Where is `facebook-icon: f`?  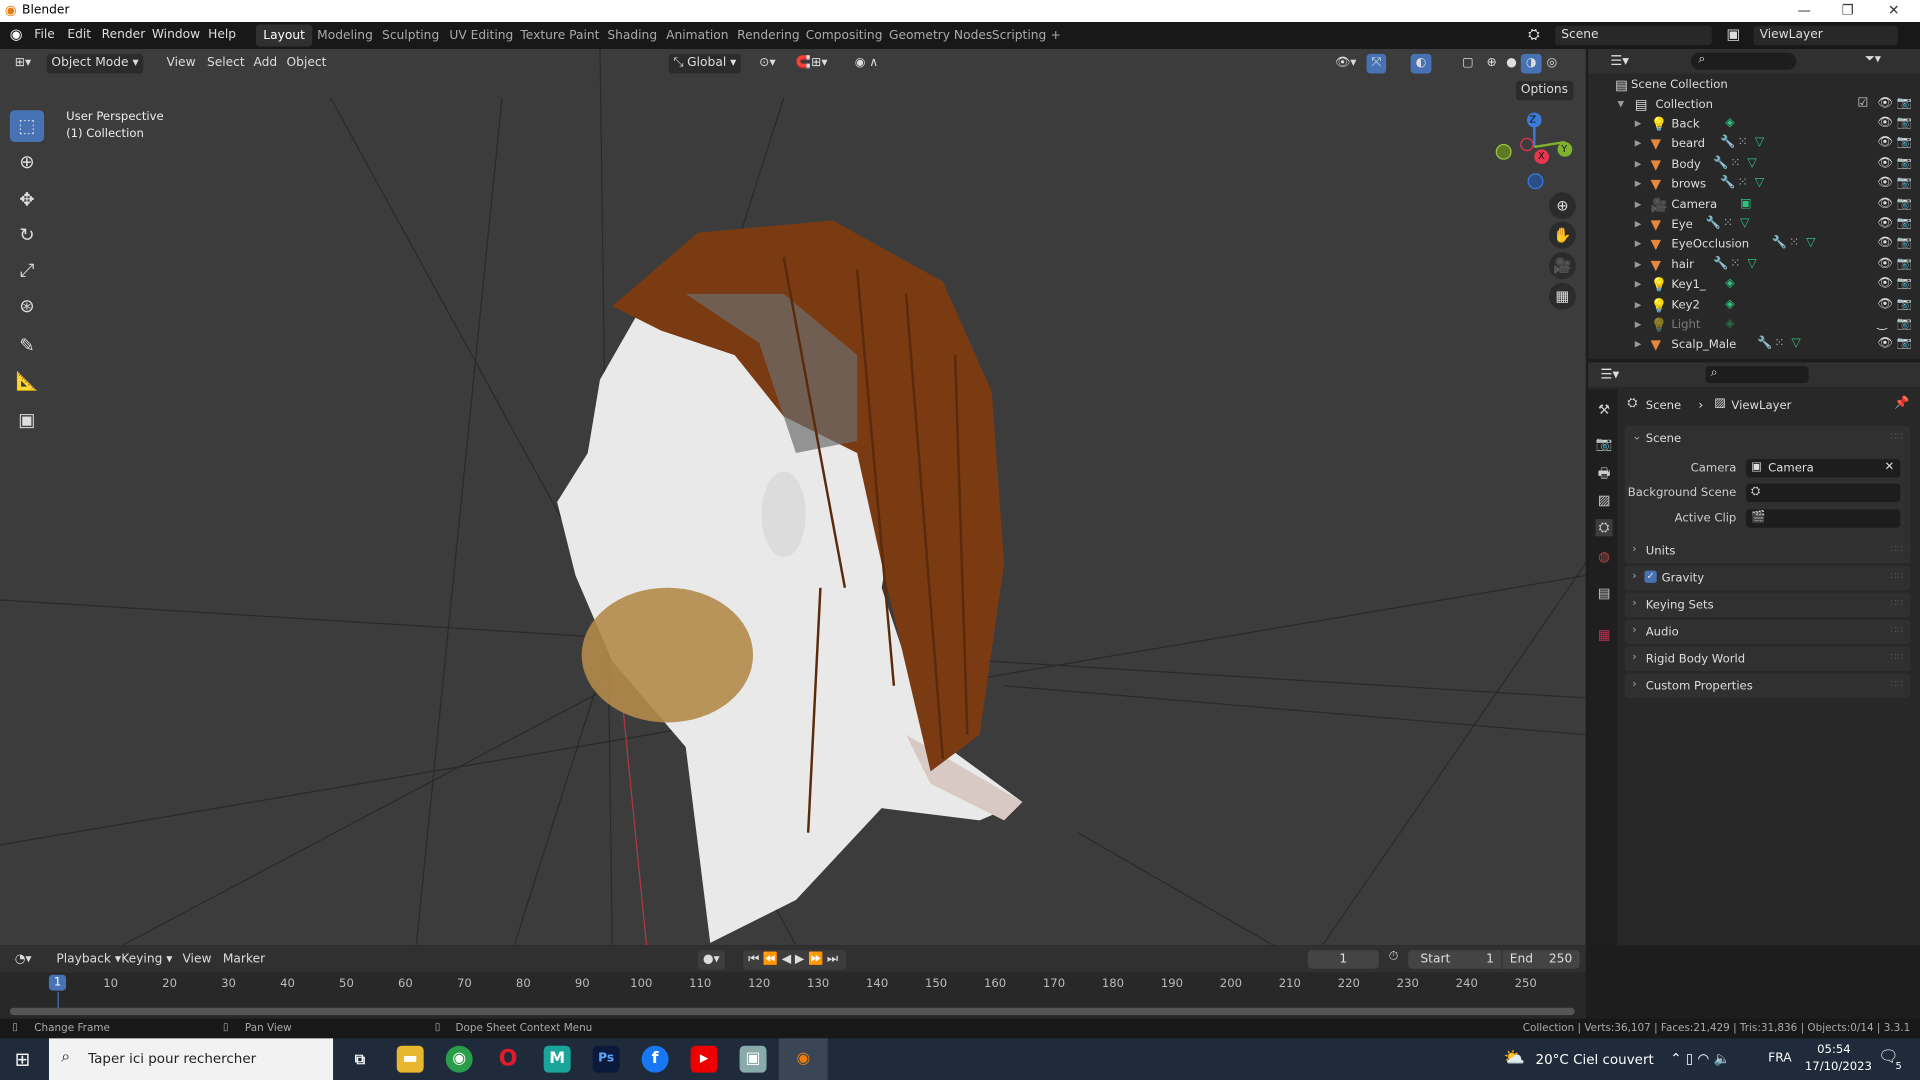
facebook-icon: f is located at coordinates (655, 1059).